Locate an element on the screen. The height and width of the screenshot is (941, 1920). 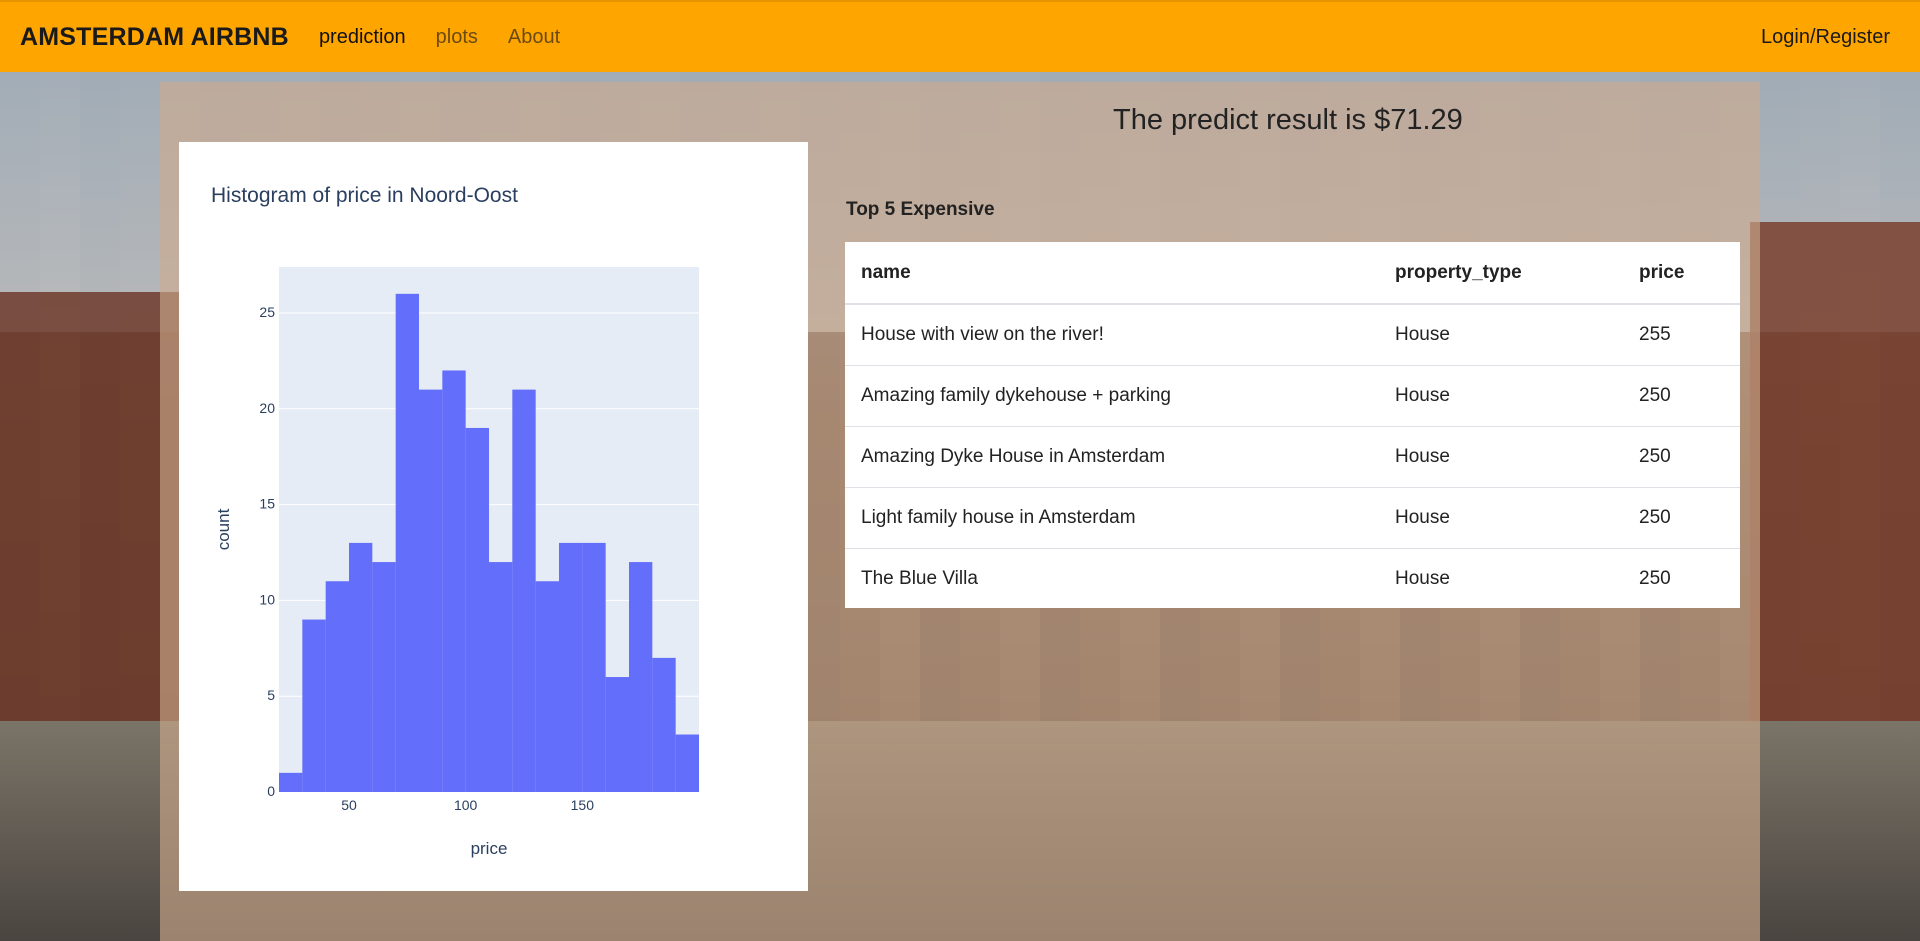
login-register-link: Login/Register is located at coordinates (1825, 37).